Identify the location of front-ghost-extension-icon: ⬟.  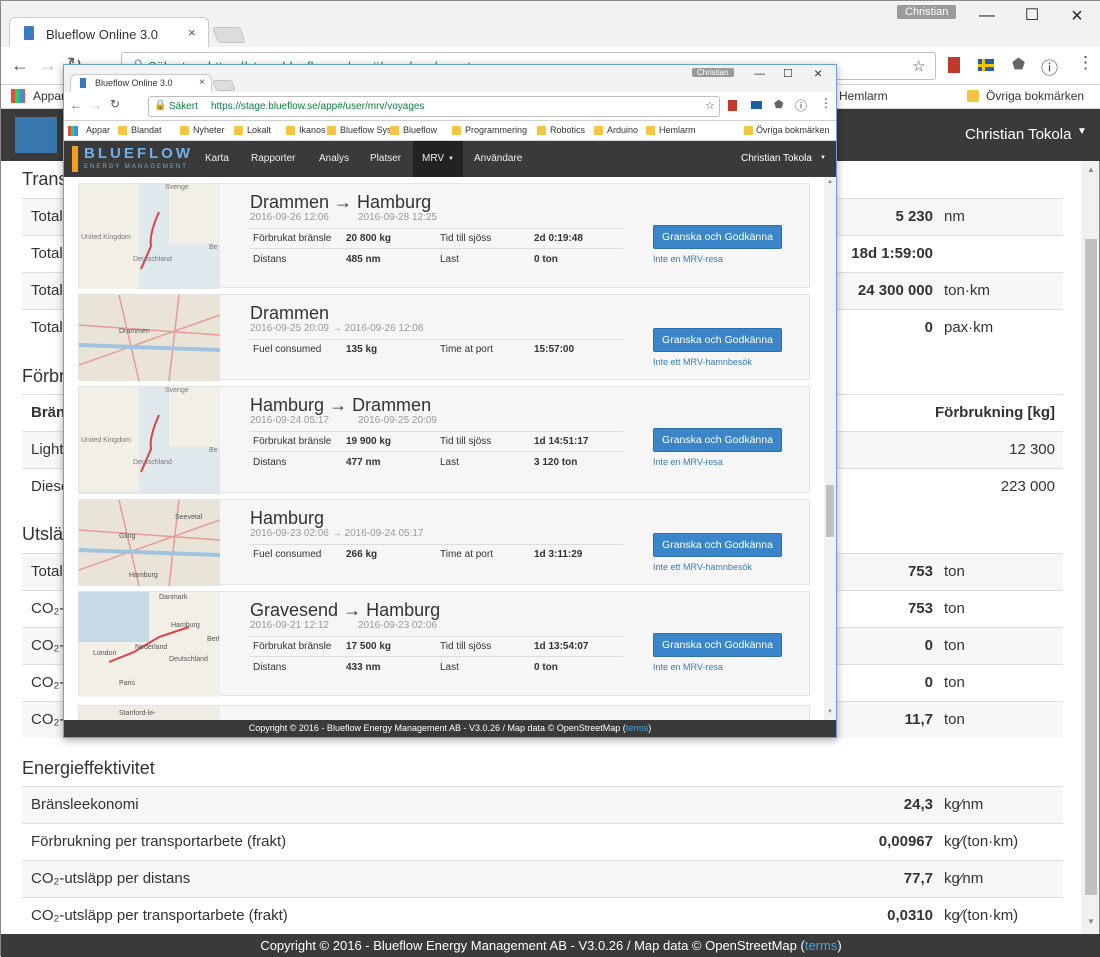
(779, 104).